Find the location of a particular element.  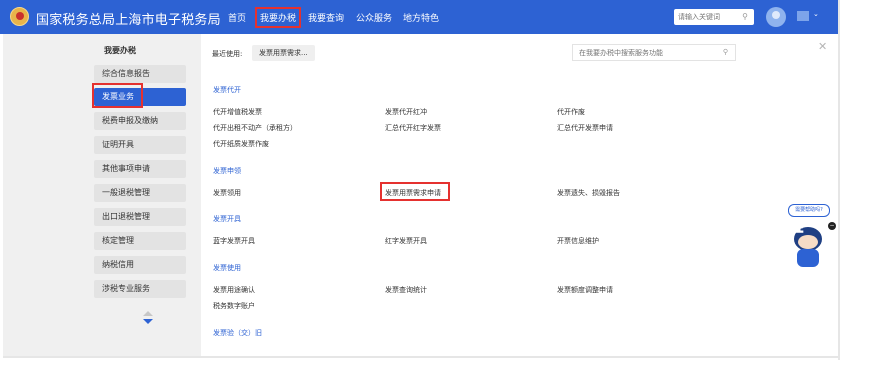

assistant-robot: 征 纳 互 动 is located at coordinates (798, 245).